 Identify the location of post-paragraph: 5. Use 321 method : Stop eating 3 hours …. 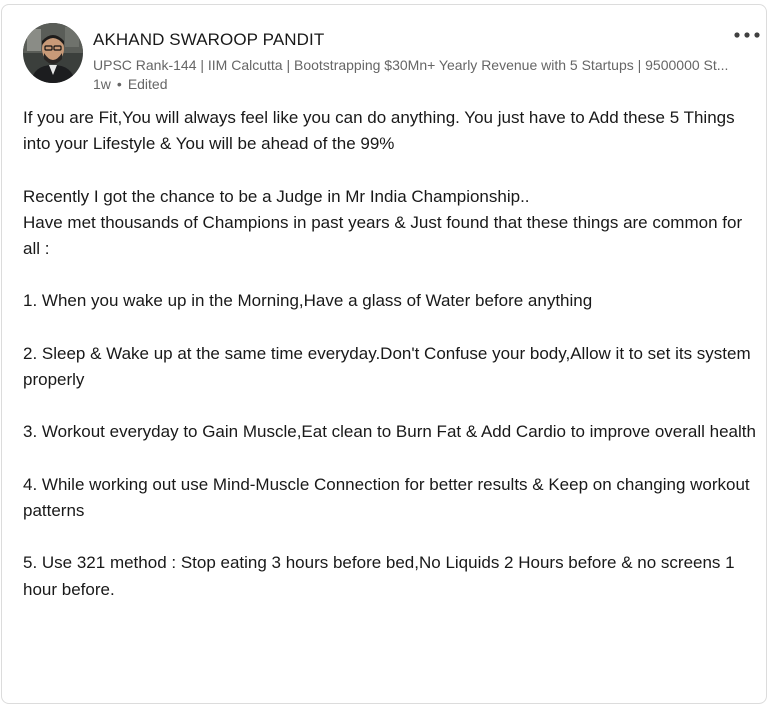
(379, 576).